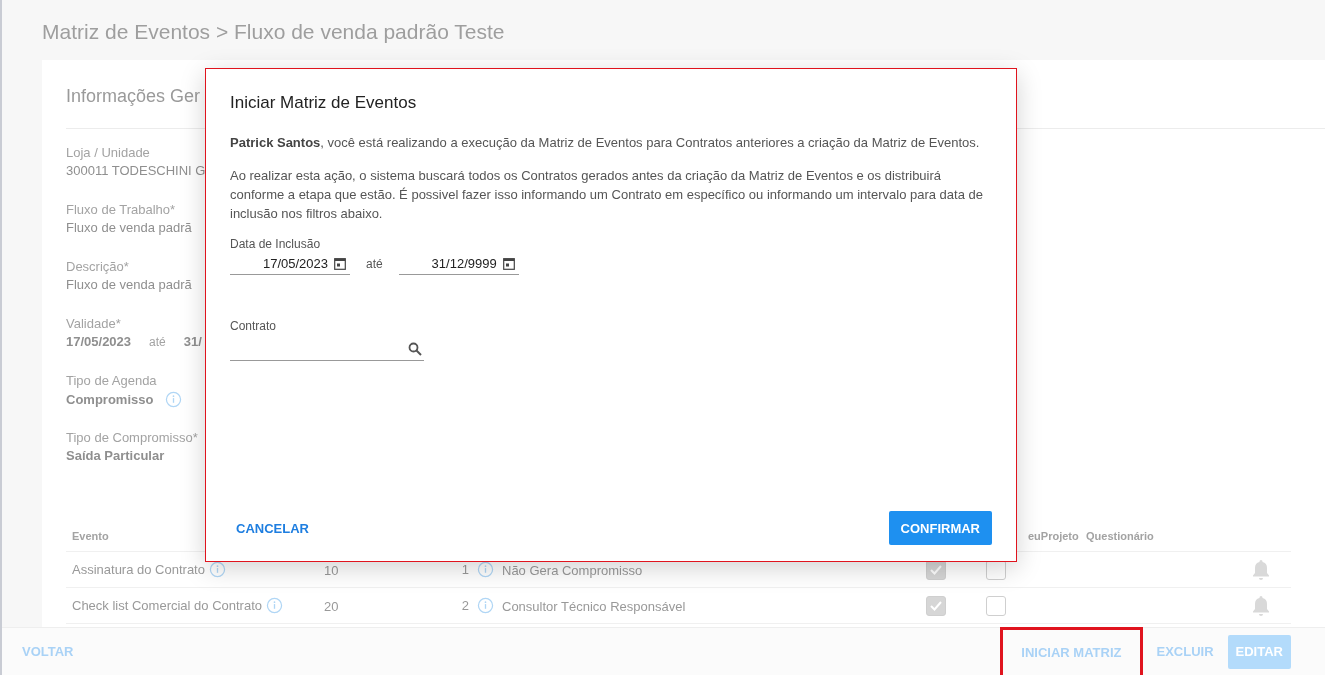 The width and height of the screenshot is (1325, 675). What do you see at coordinates (1054, 535) in the screenshot?
I see `column-header: euProjeto` at bounding box center [1054, 535].